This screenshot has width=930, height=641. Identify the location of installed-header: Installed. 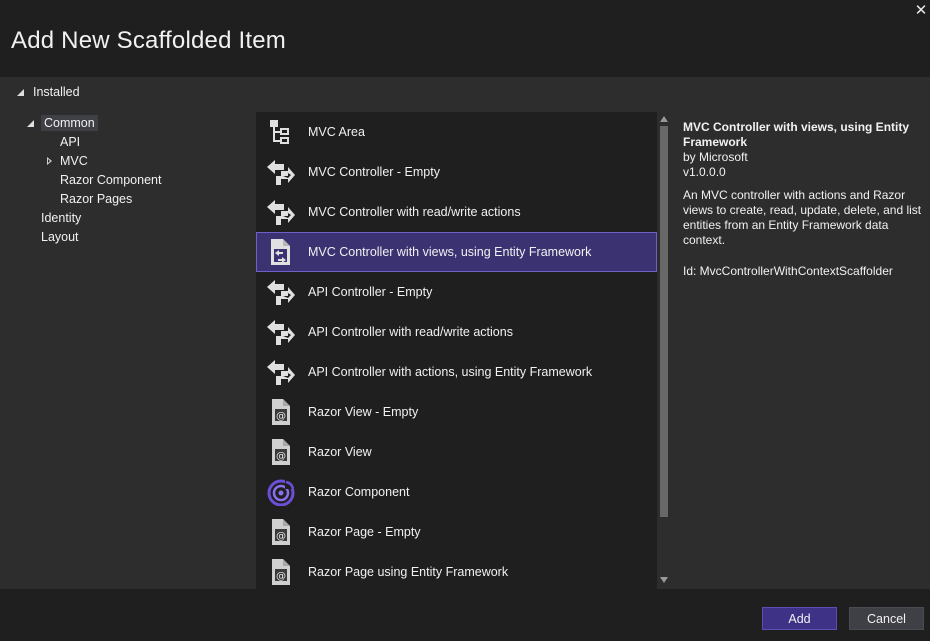
(48, 92).